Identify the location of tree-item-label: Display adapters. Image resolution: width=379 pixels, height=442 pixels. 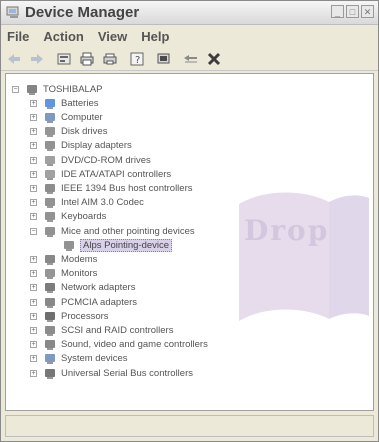
(96, 146).